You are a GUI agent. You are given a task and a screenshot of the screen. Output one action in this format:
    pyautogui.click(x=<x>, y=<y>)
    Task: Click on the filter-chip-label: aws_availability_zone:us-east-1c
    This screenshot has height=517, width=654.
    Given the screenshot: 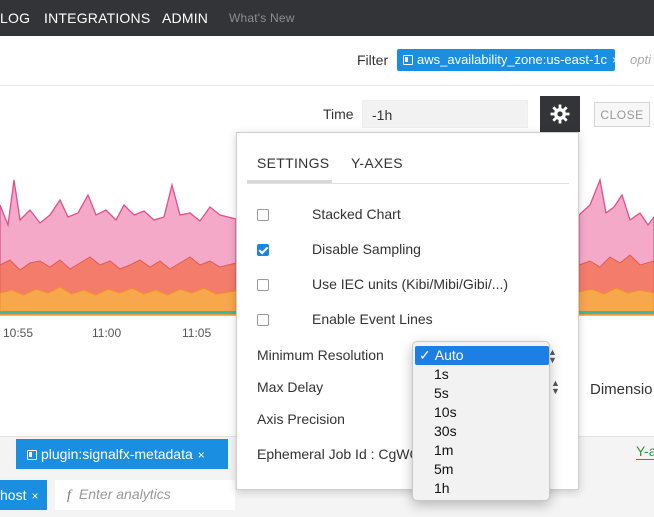 What is the action you would take?
    pyautogui.click(x=512, y=59)
    